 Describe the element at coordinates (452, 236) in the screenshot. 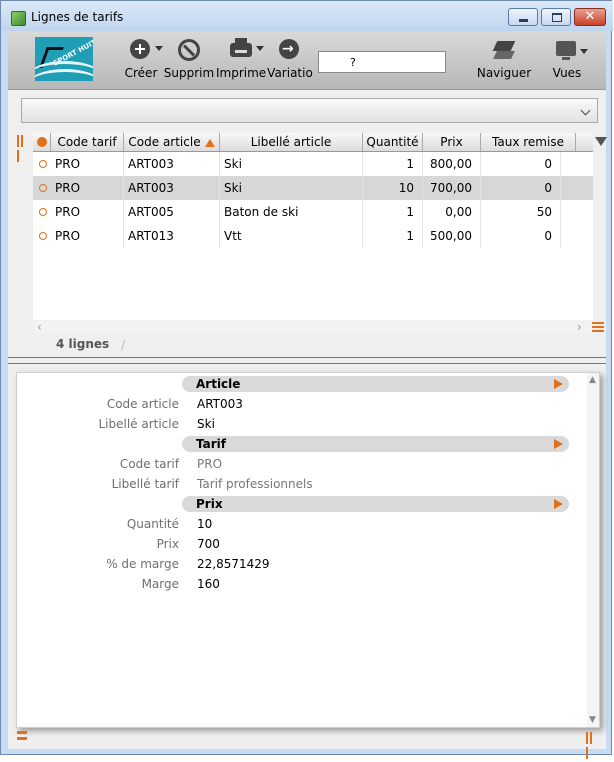

I see `cell-prix: 500,00` at that location.